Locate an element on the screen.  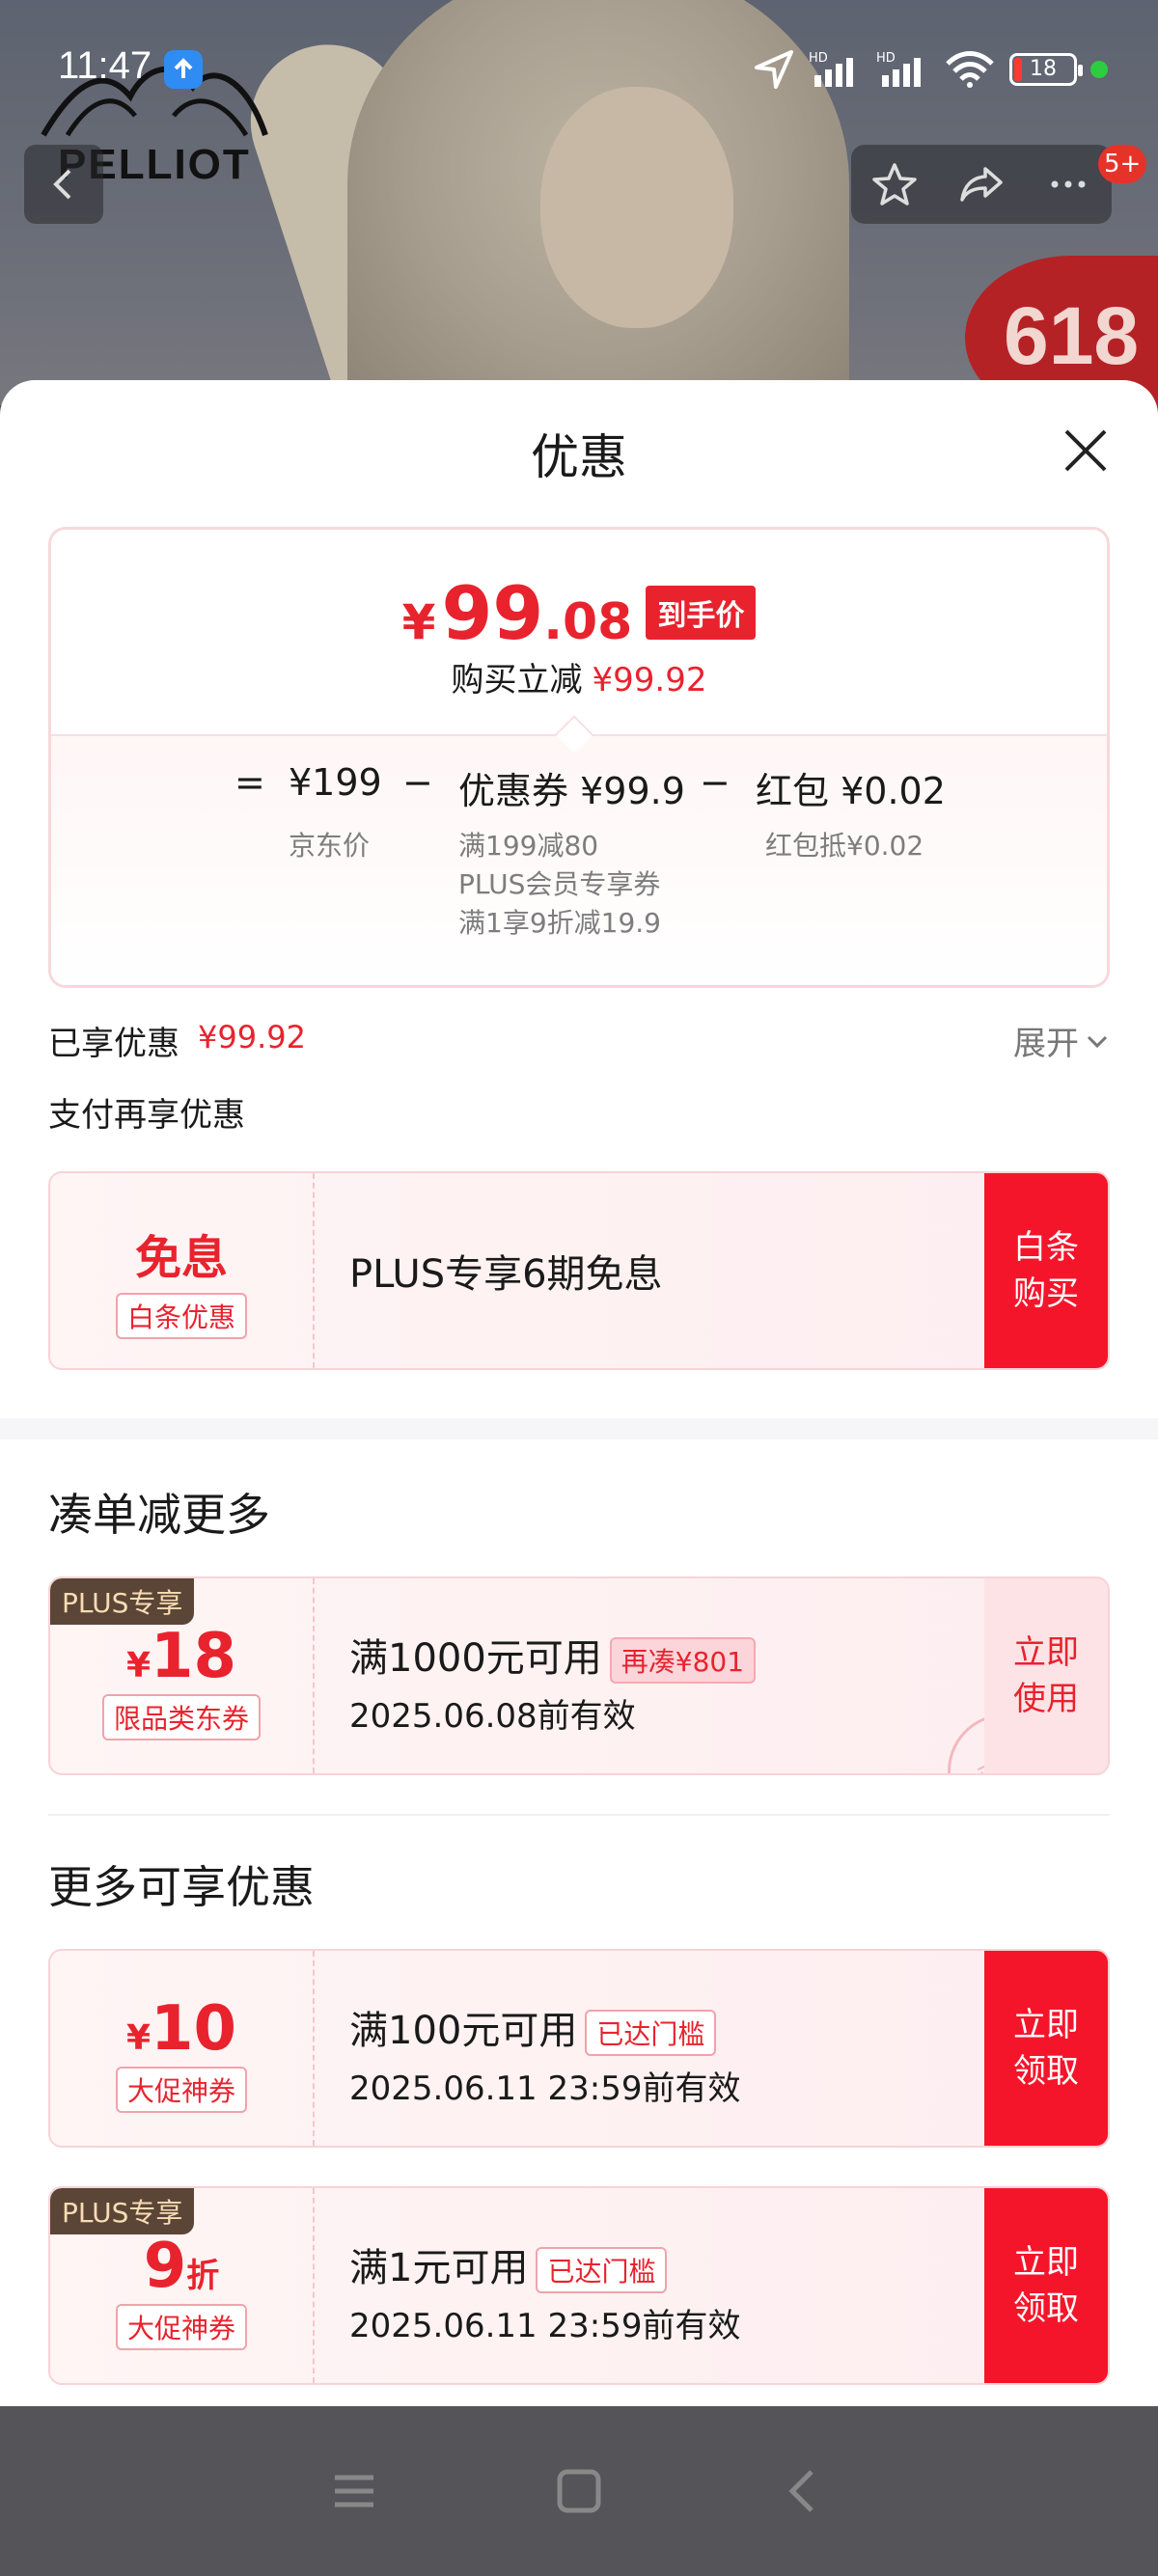
coupon-body: 满1000元可用 再凑¥801 2025.06.08前有效 is located at coordinates (553, 1675).